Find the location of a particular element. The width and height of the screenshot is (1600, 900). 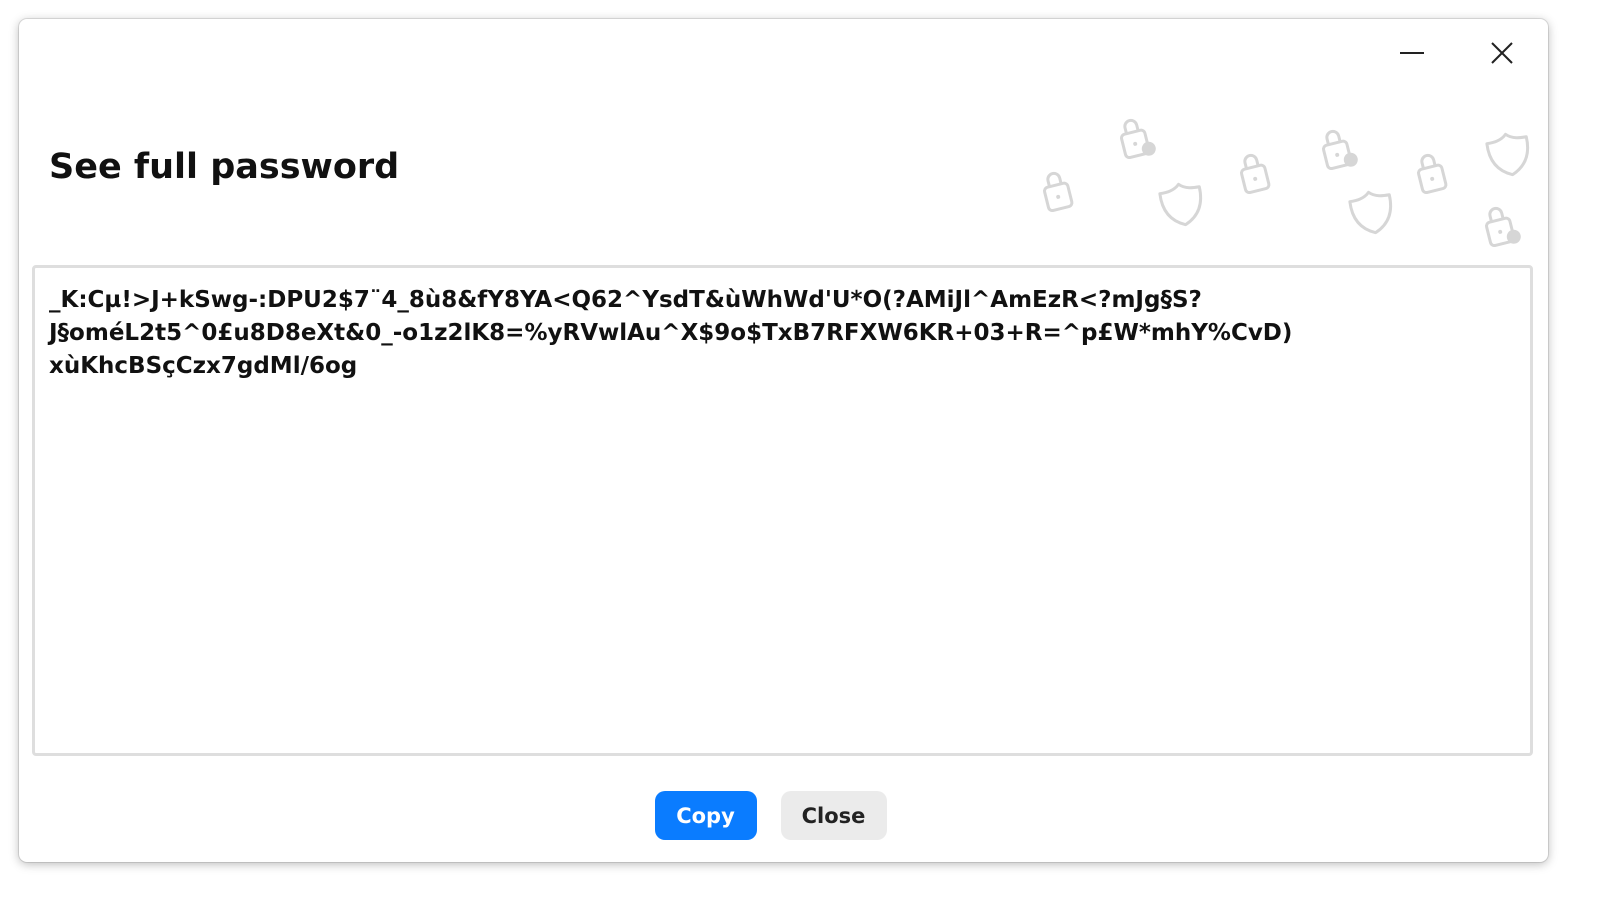

dialog-footer: Copy Close is located at coordinates (783, 815).